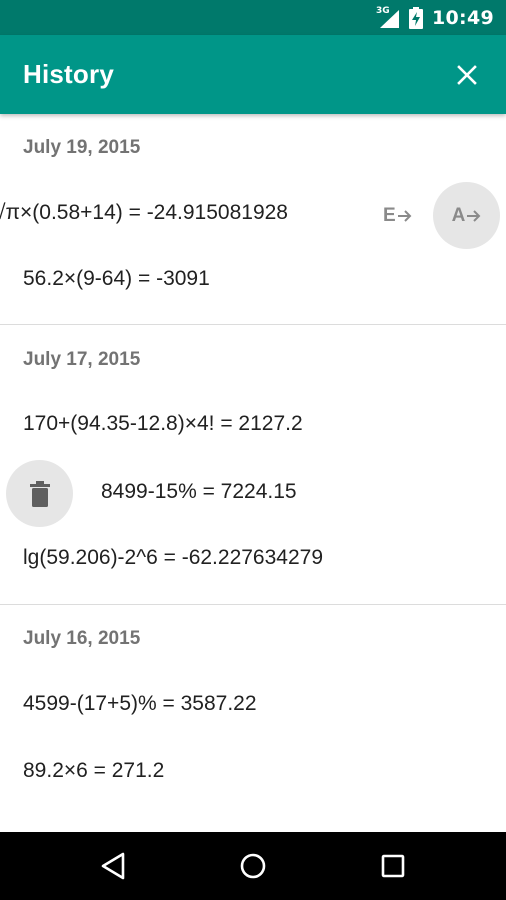  I want to click on close-button, so click(467, 75).